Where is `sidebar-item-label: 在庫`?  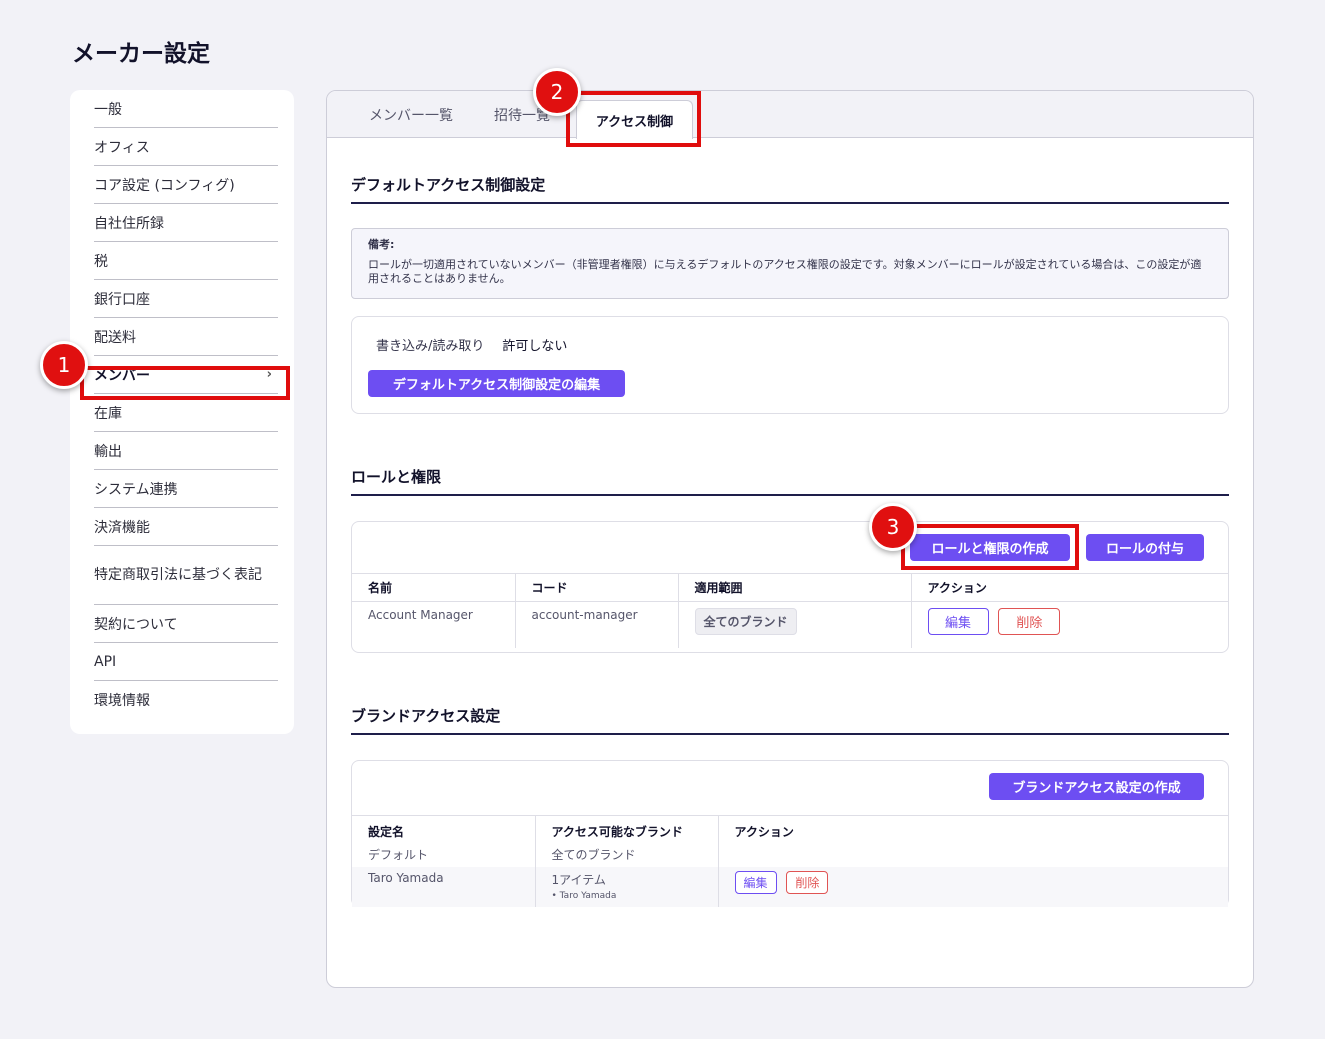 sidebar-item-label: 在庫 is located at coordinates (108, 413).